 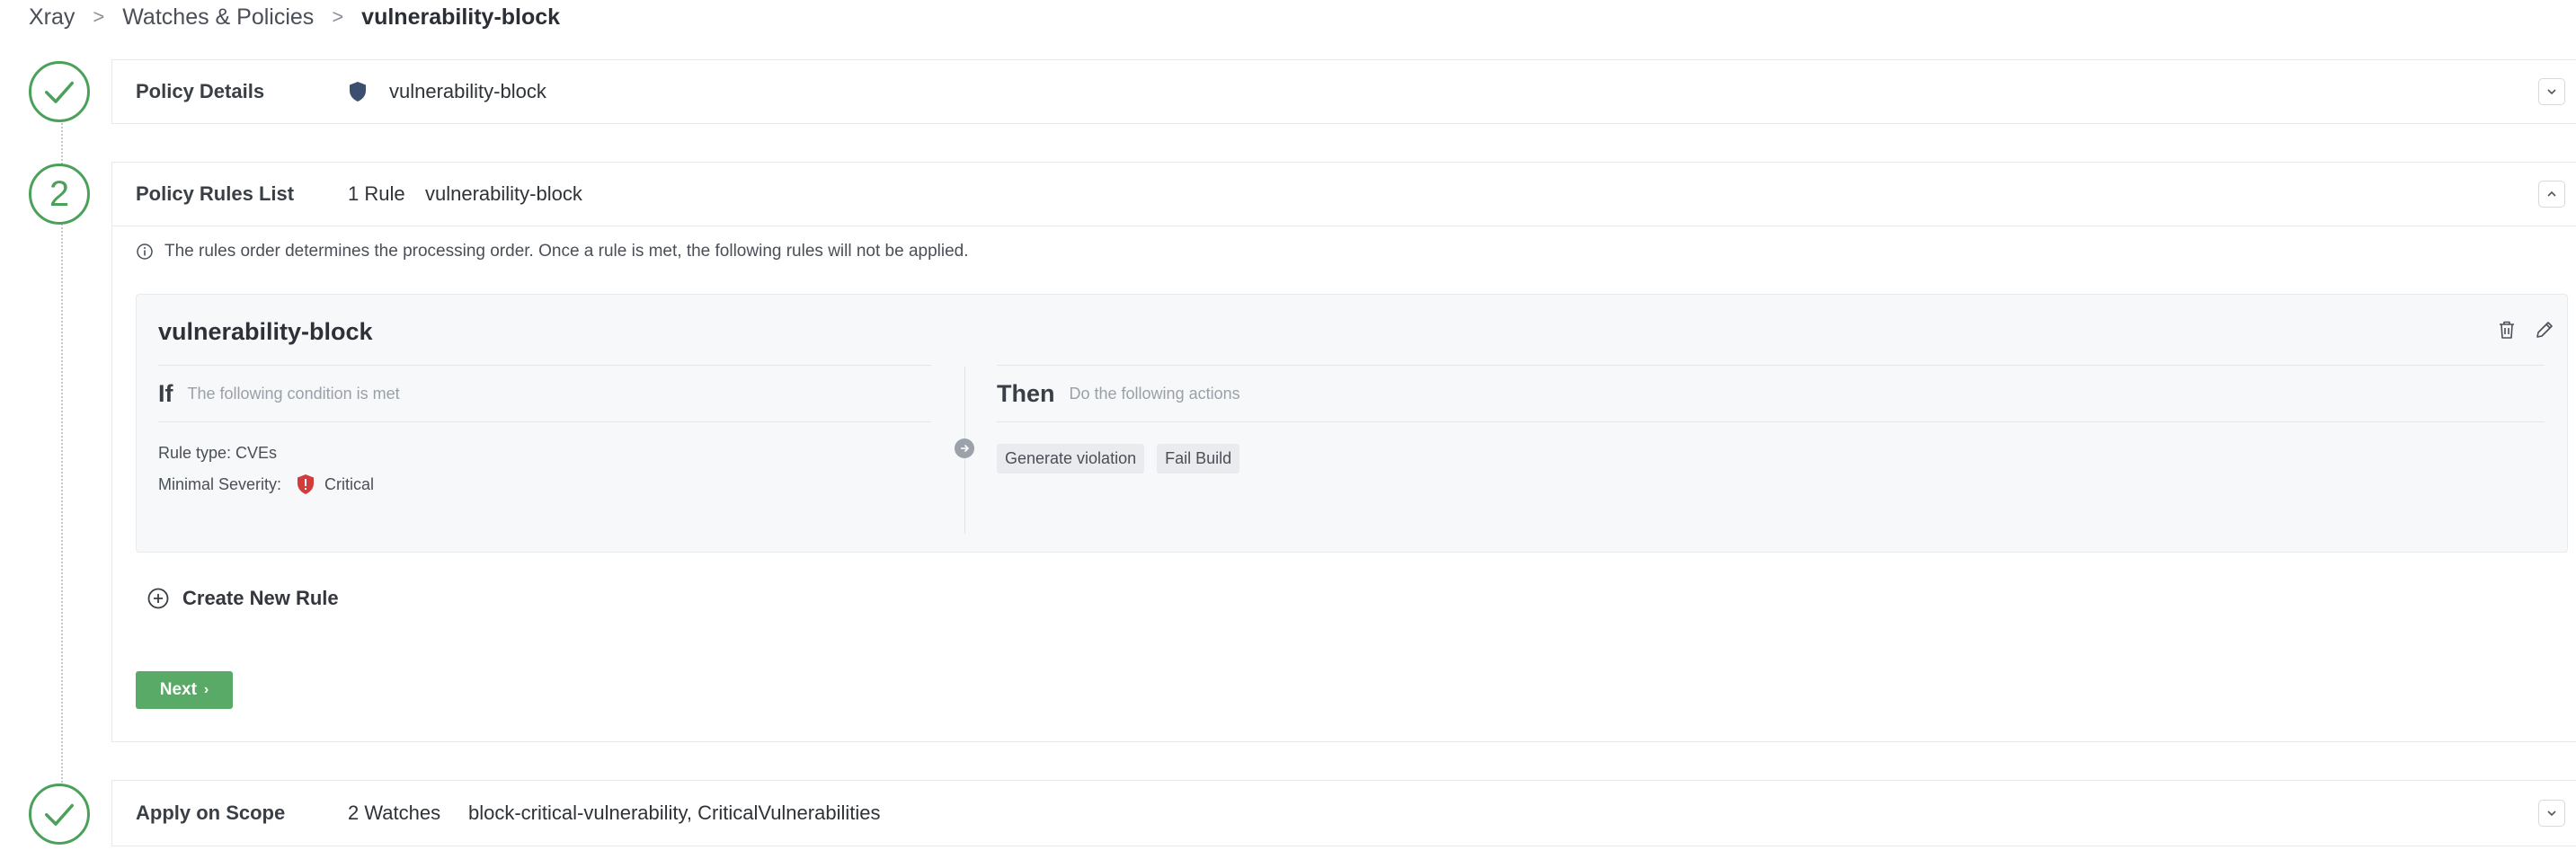 What do you see at coordinates (544, 484) in the screenshot?
I see `minimal-severity: Minimal Severity: Critical` at bounding box center [544, 484].